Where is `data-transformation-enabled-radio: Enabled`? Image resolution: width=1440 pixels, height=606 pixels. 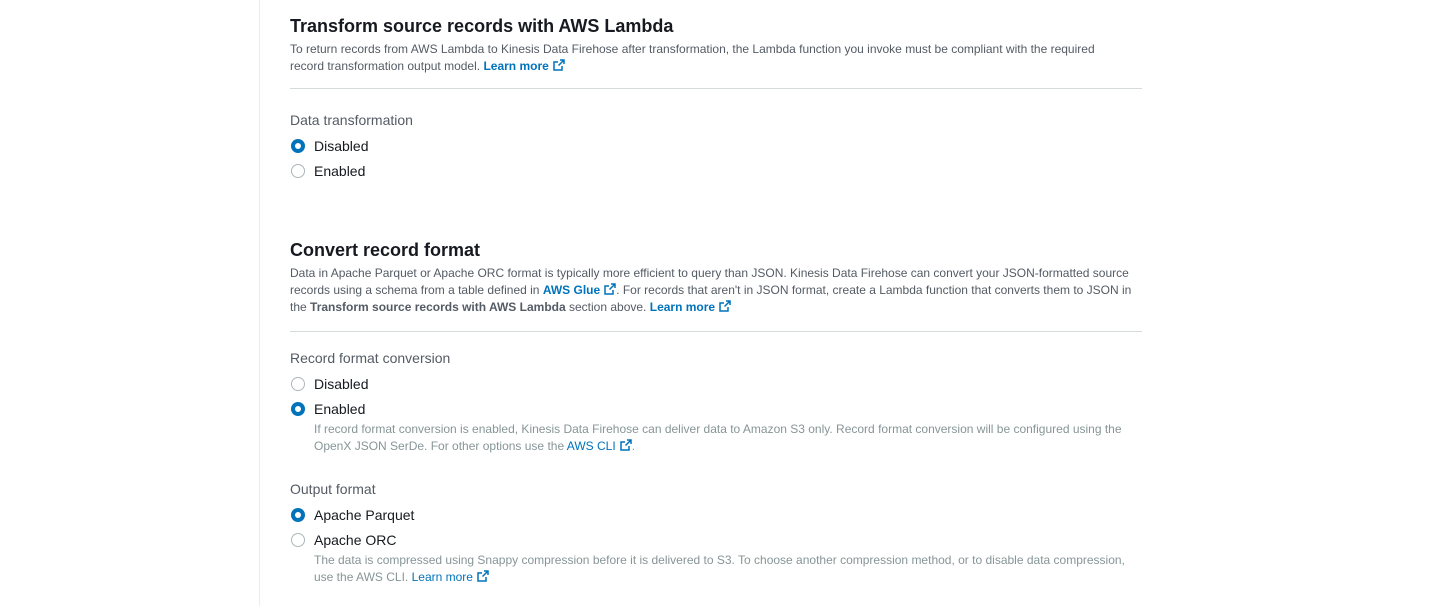 data-transformation-enabled-radio: Enabled is located at coordinates (716, 170).